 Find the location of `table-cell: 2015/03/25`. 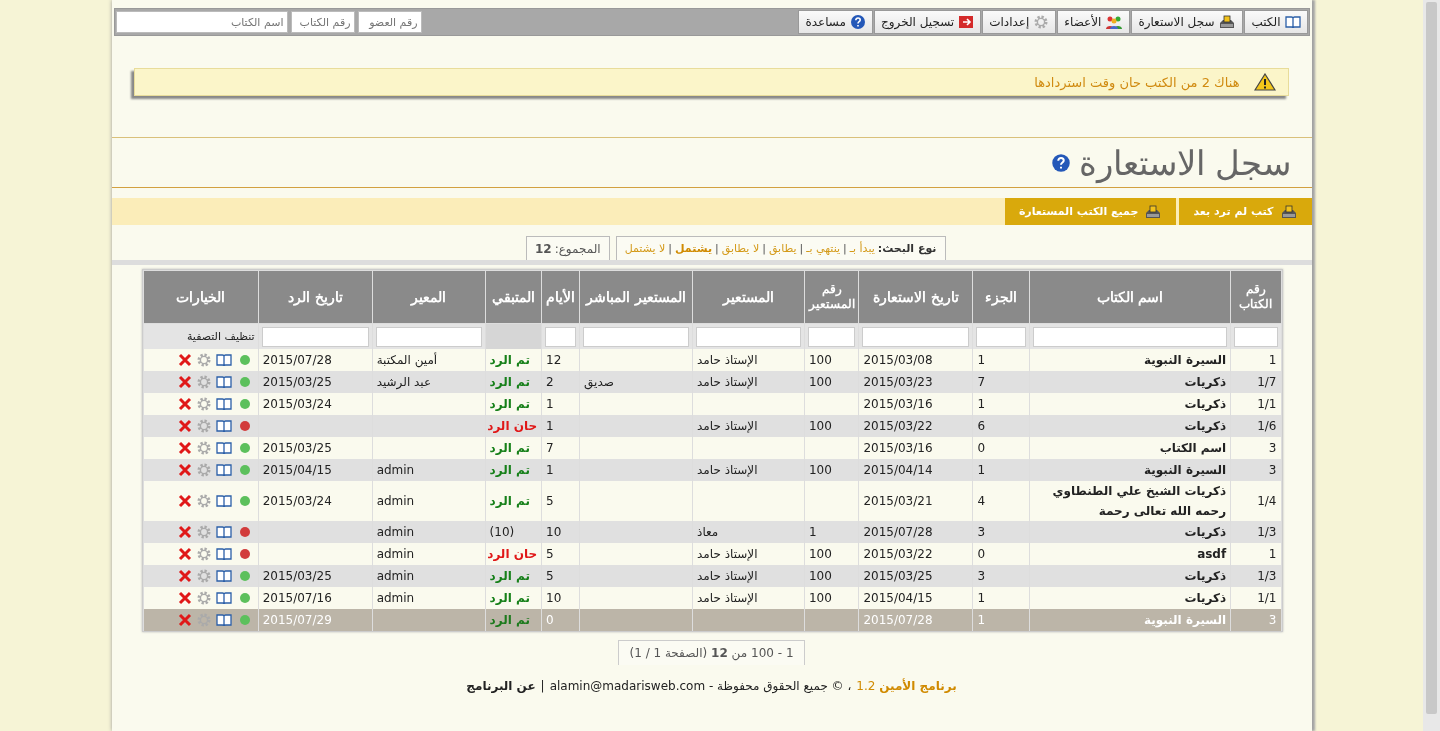

table-cell: 2015/03/25 is located at coordinates (315, 382).